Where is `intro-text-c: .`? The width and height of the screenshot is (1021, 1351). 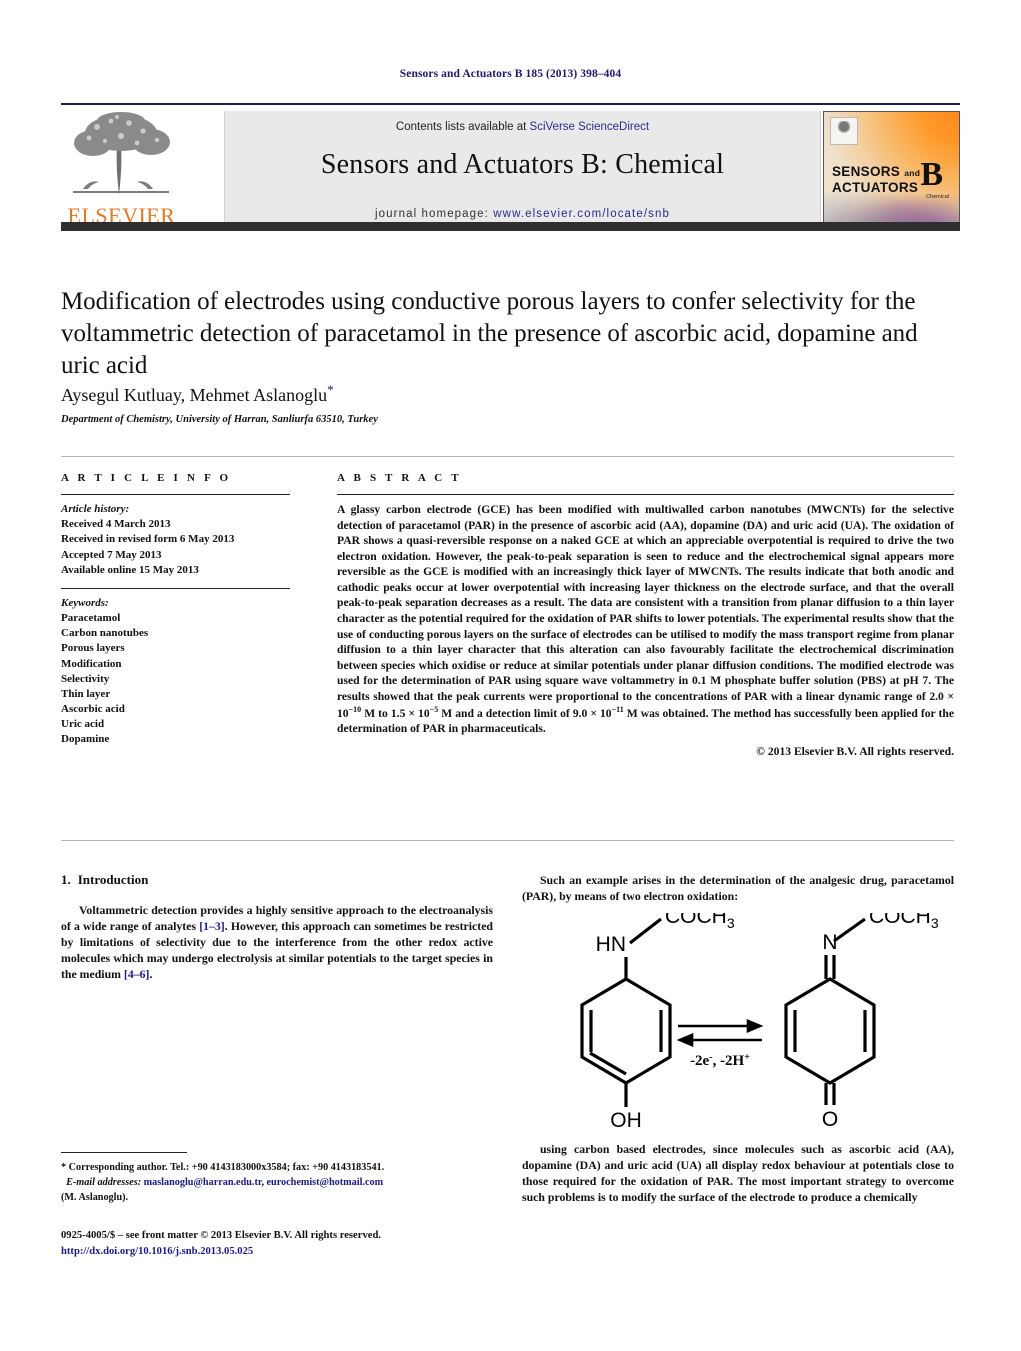 intro-text-c: . is located at coordinates (151, 974).